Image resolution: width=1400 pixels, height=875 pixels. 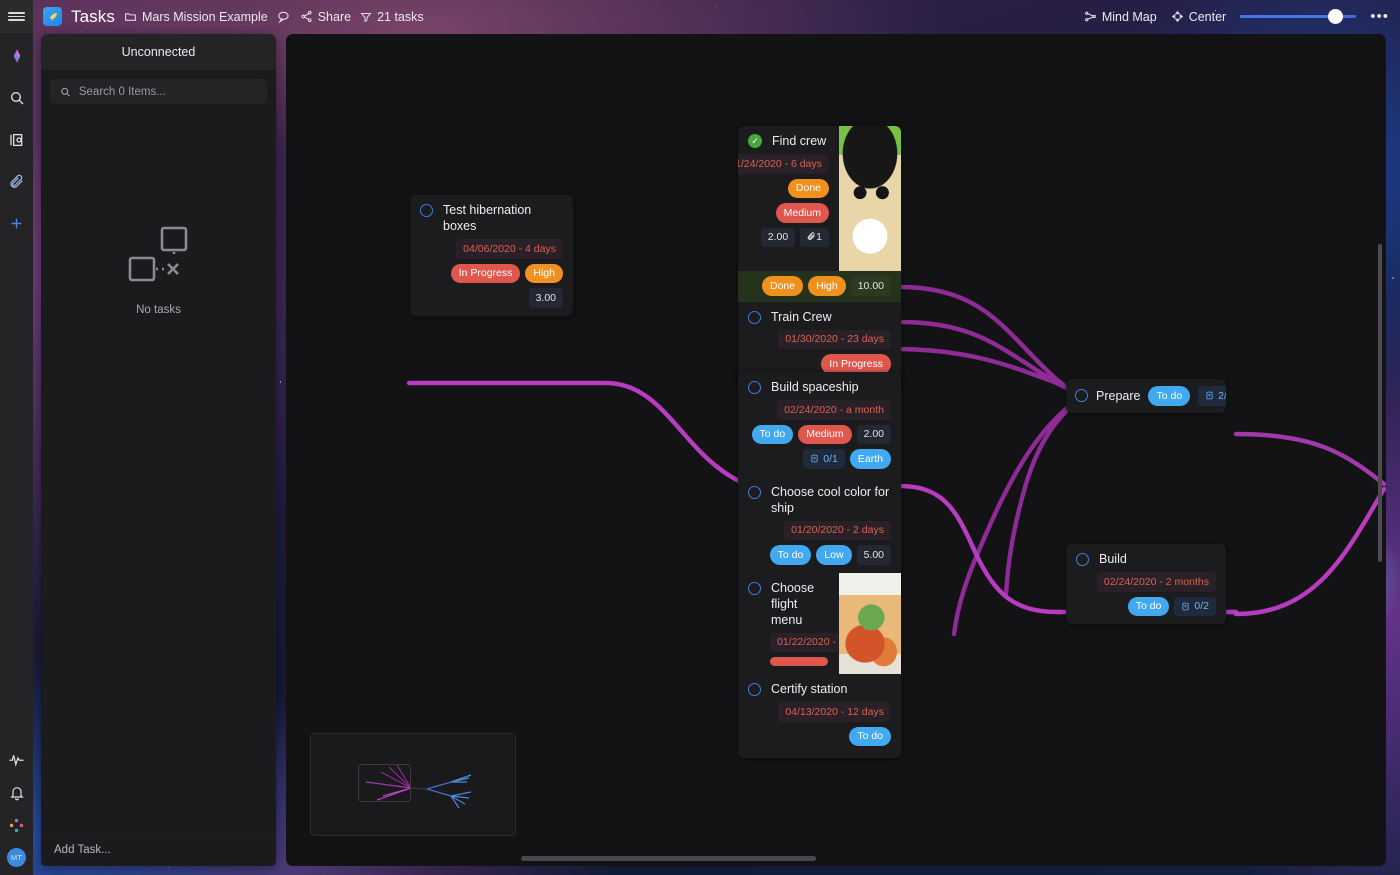 What do you see at coordinates (873, 555) in the screenshot?
I see `task-points: 5.00` at bounding box center [873, 555].